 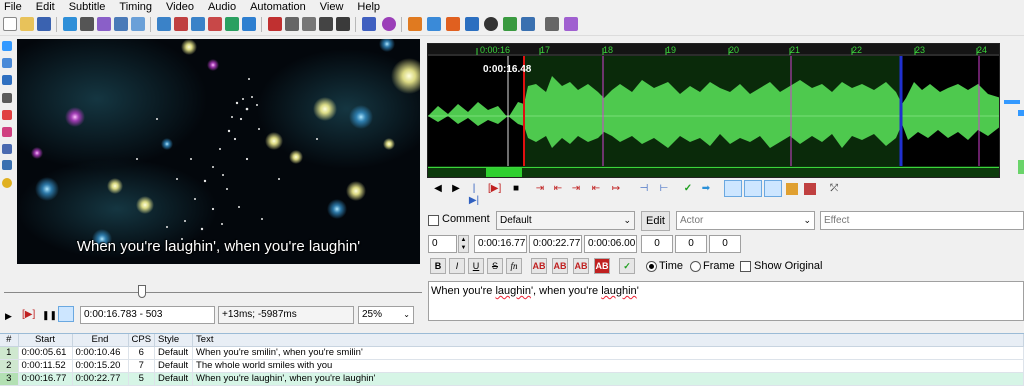 What do you see at coordinates (565, 220) in the screenshot?
I see `style-select: Default ⌄` at bounding box center [565, 220].